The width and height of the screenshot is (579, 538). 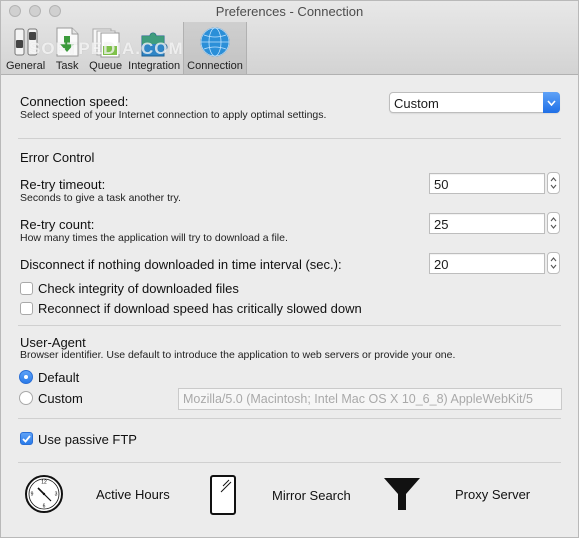 I want to click on retry-count-value: 25, so click(x=441, y=224).